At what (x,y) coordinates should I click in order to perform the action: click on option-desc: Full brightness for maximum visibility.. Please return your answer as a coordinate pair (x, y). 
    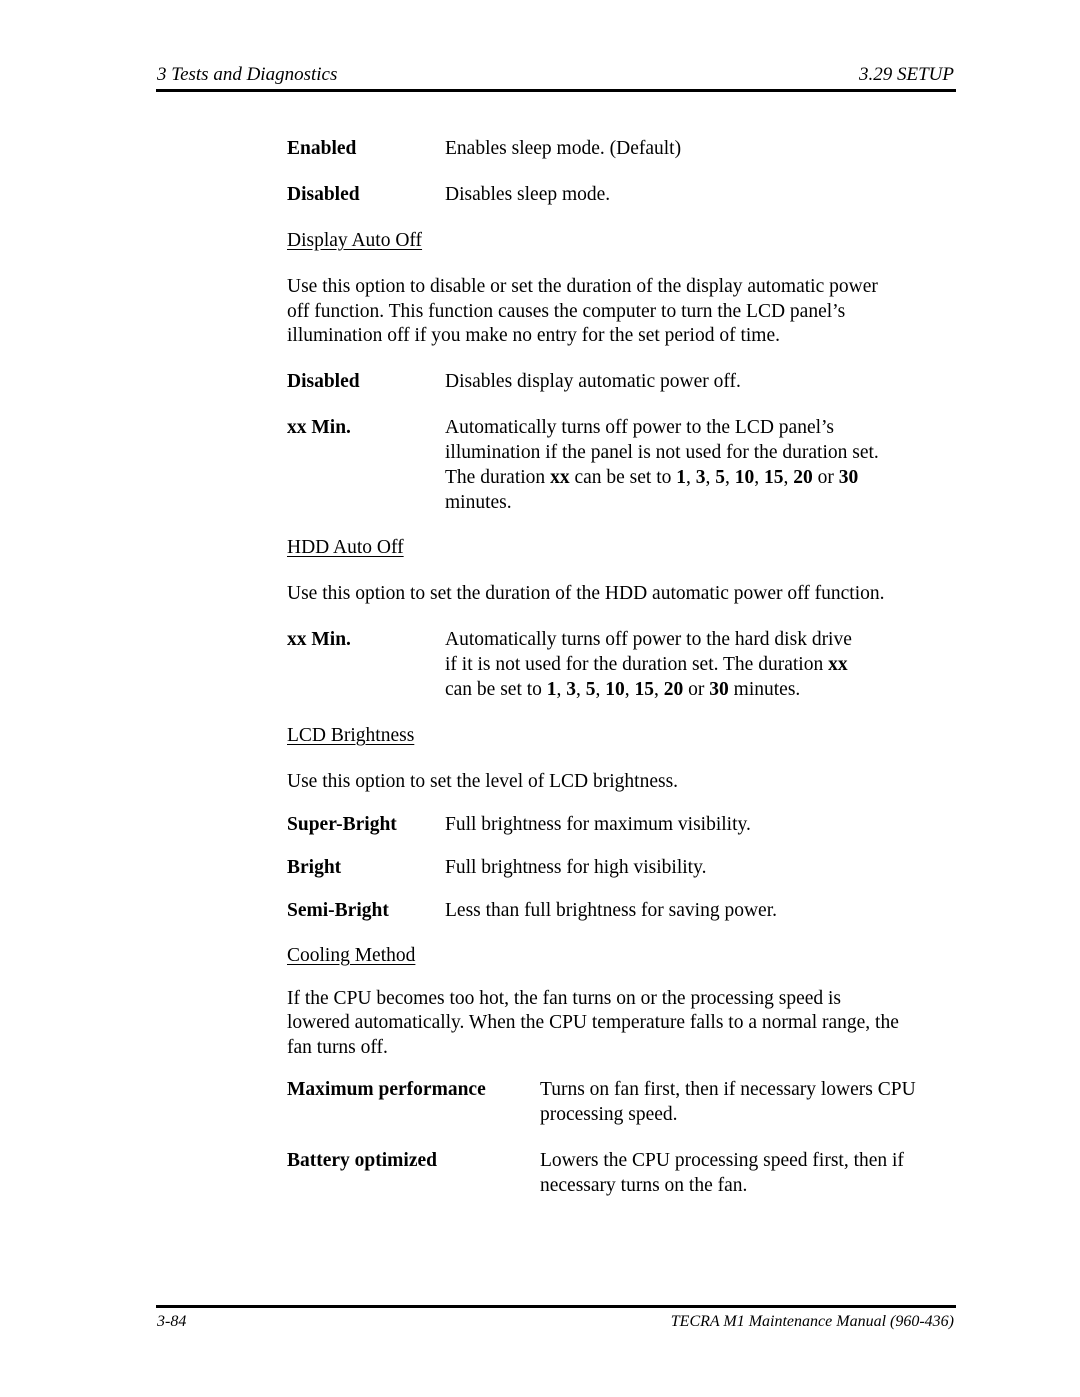
    Looking at the image, I should click on (598, 824).